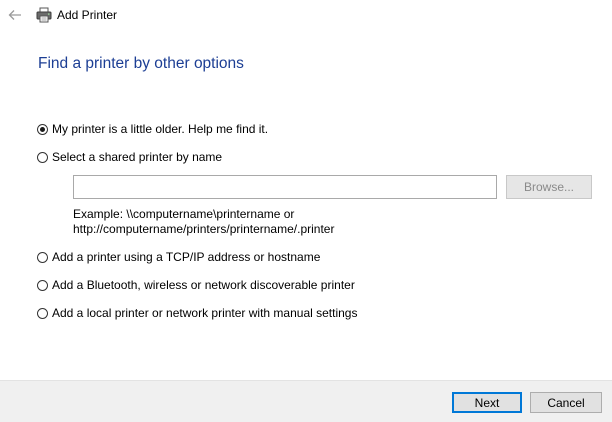 This screenshot has height=422, width=612. I want to click on radio-local-printer, so click(42, 313).